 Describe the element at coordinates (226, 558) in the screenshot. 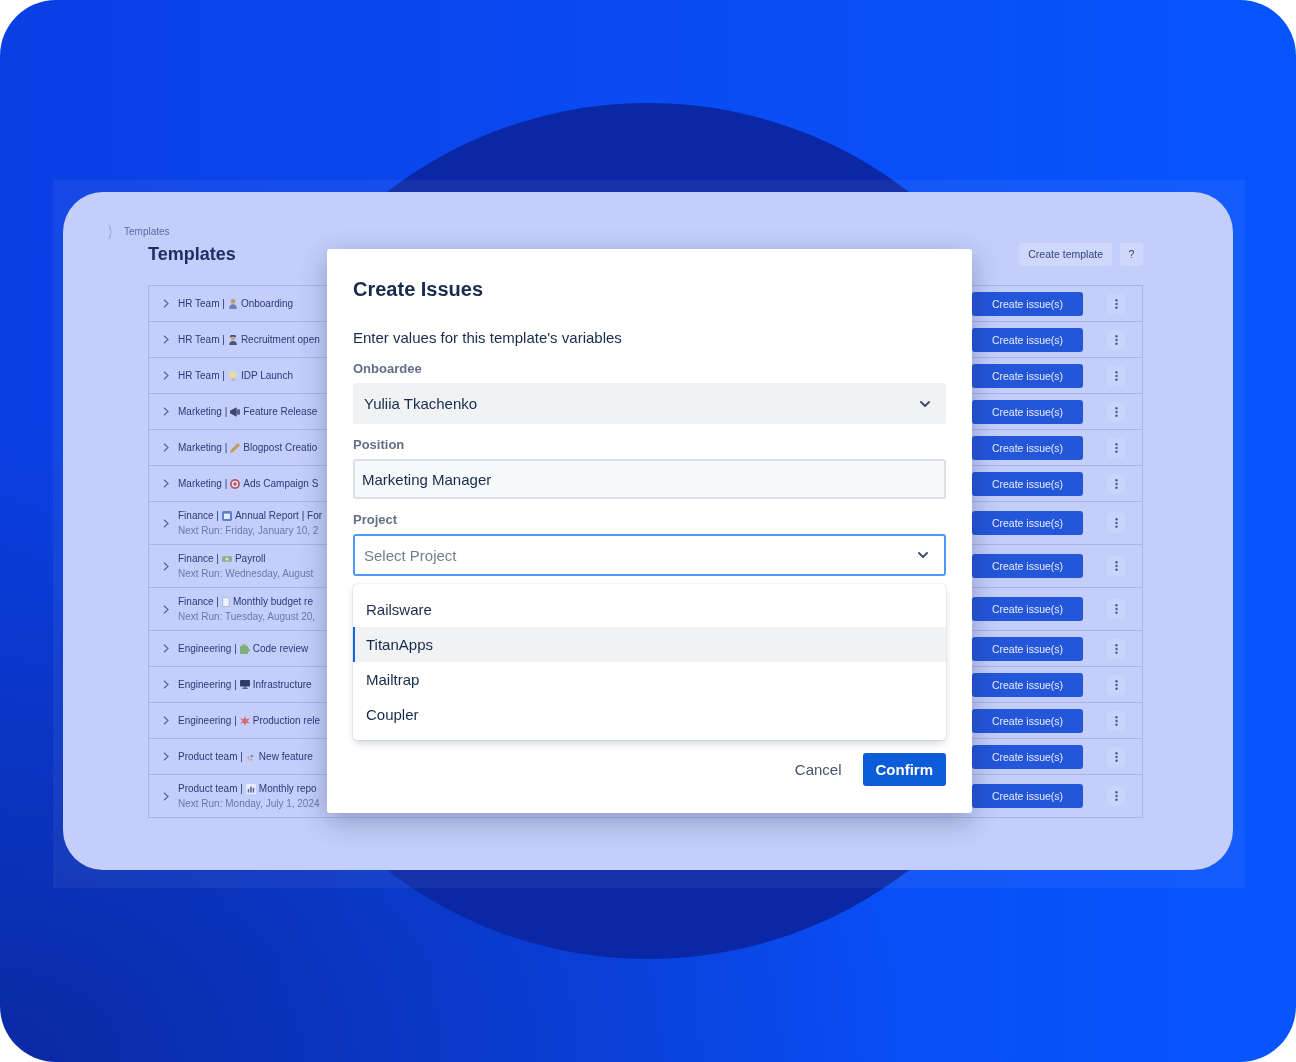

I see `banknote-icon` at that location.